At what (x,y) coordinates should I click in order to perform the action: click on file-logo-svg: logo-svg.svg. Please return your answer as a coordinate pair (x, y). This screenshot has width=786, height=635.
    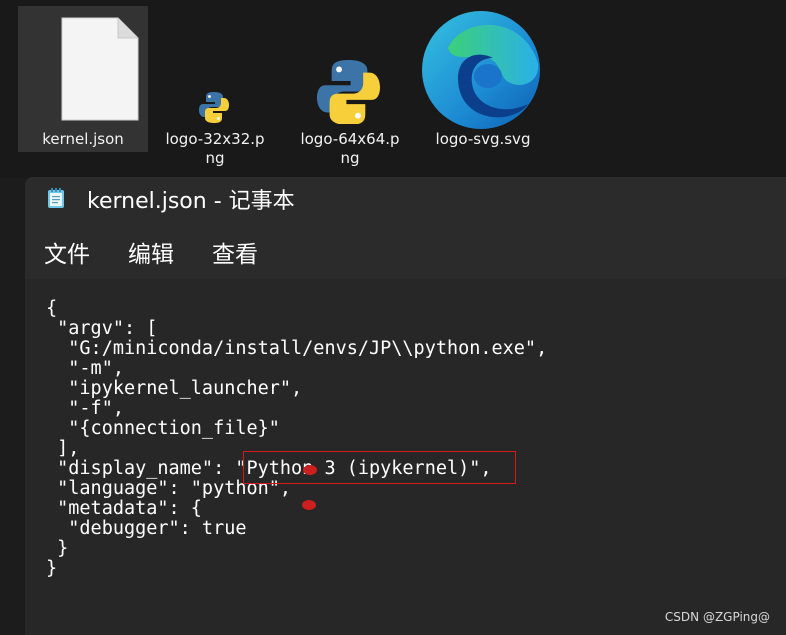
    Looking at the image, I should click on (483, 79).